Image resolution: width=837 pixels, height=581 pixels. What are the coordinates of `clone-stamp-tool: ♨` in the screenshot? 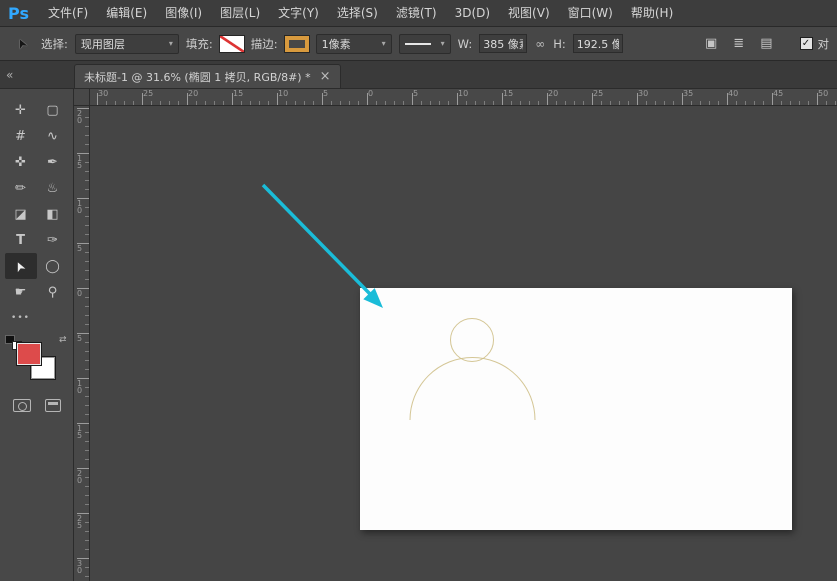 It's located at (53, 188).